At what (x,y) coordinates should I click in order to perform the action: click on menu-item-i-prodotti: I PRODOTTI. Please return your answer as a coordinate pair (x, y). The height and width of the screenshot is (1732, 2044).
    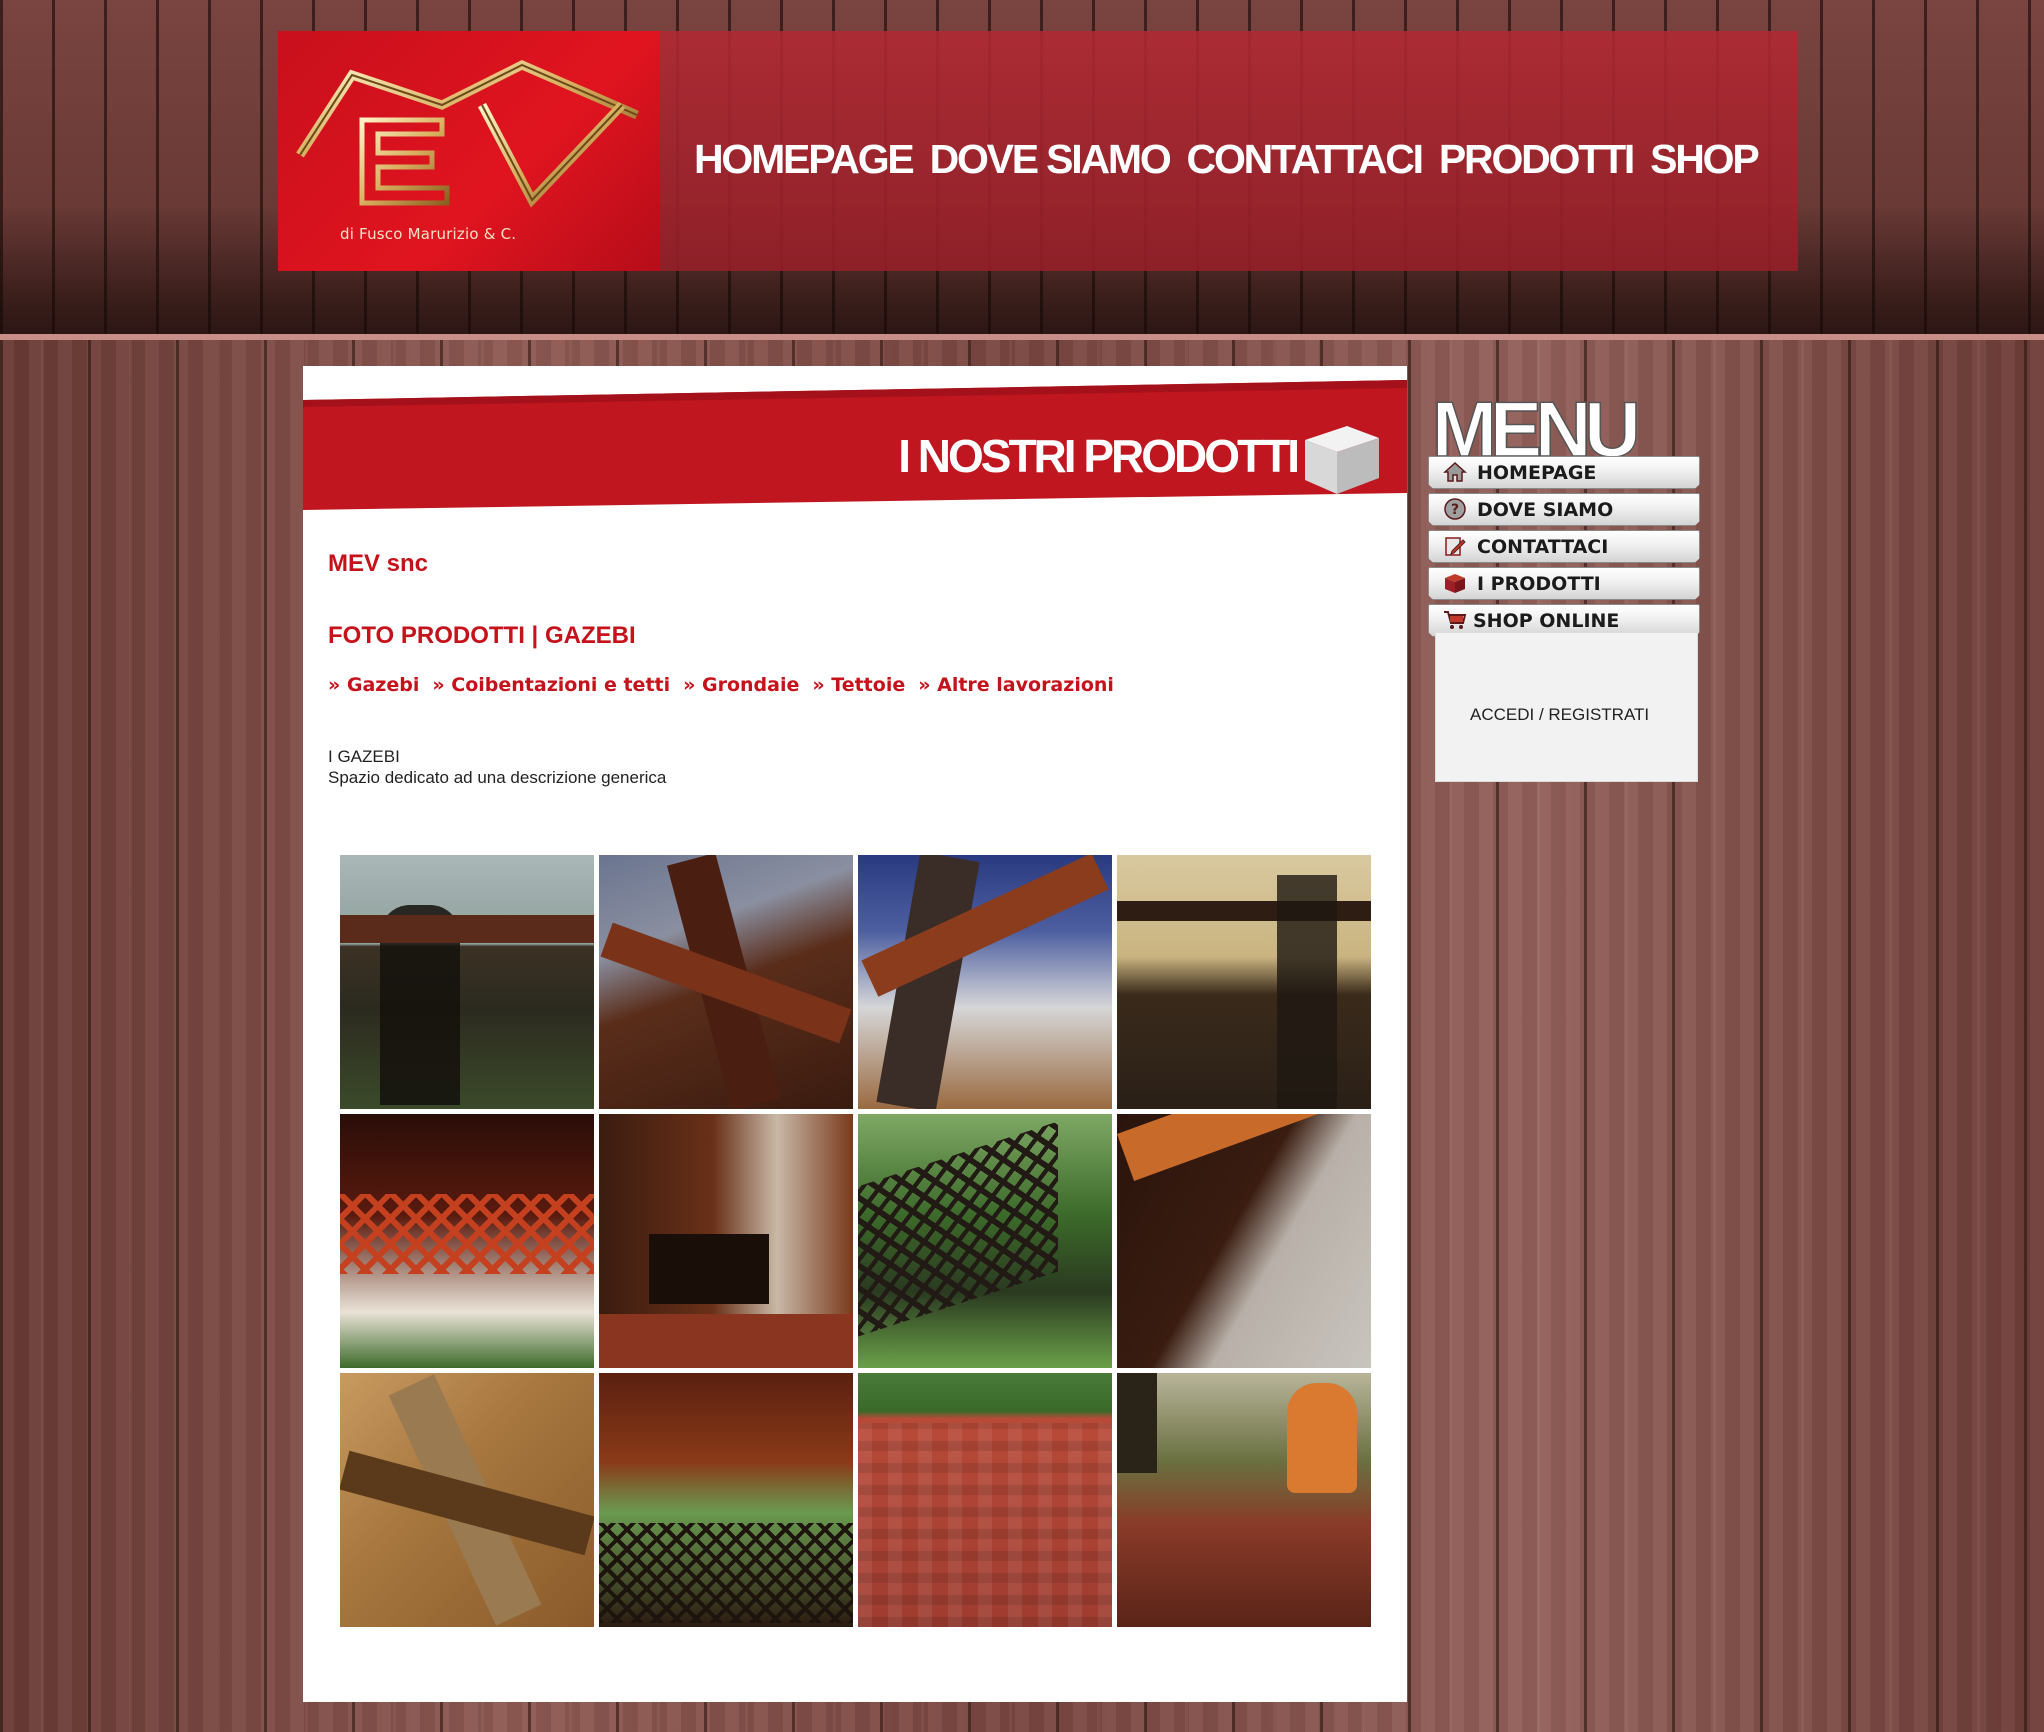
    Looking at the image, I should click on (1564, 583).